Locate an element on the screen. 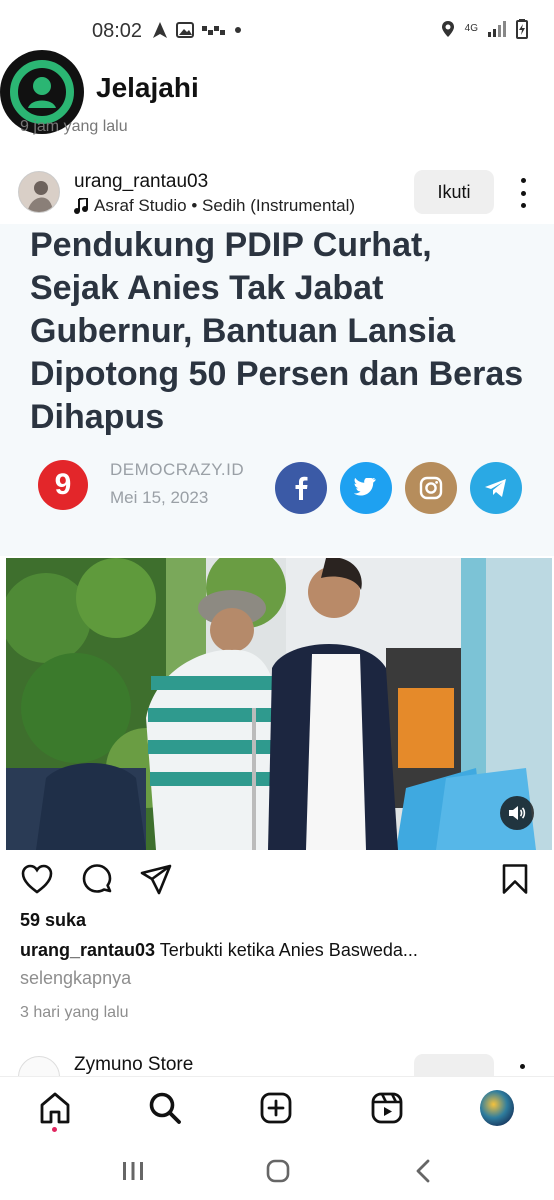  twitter-icon is located at coordinates (366, 488).